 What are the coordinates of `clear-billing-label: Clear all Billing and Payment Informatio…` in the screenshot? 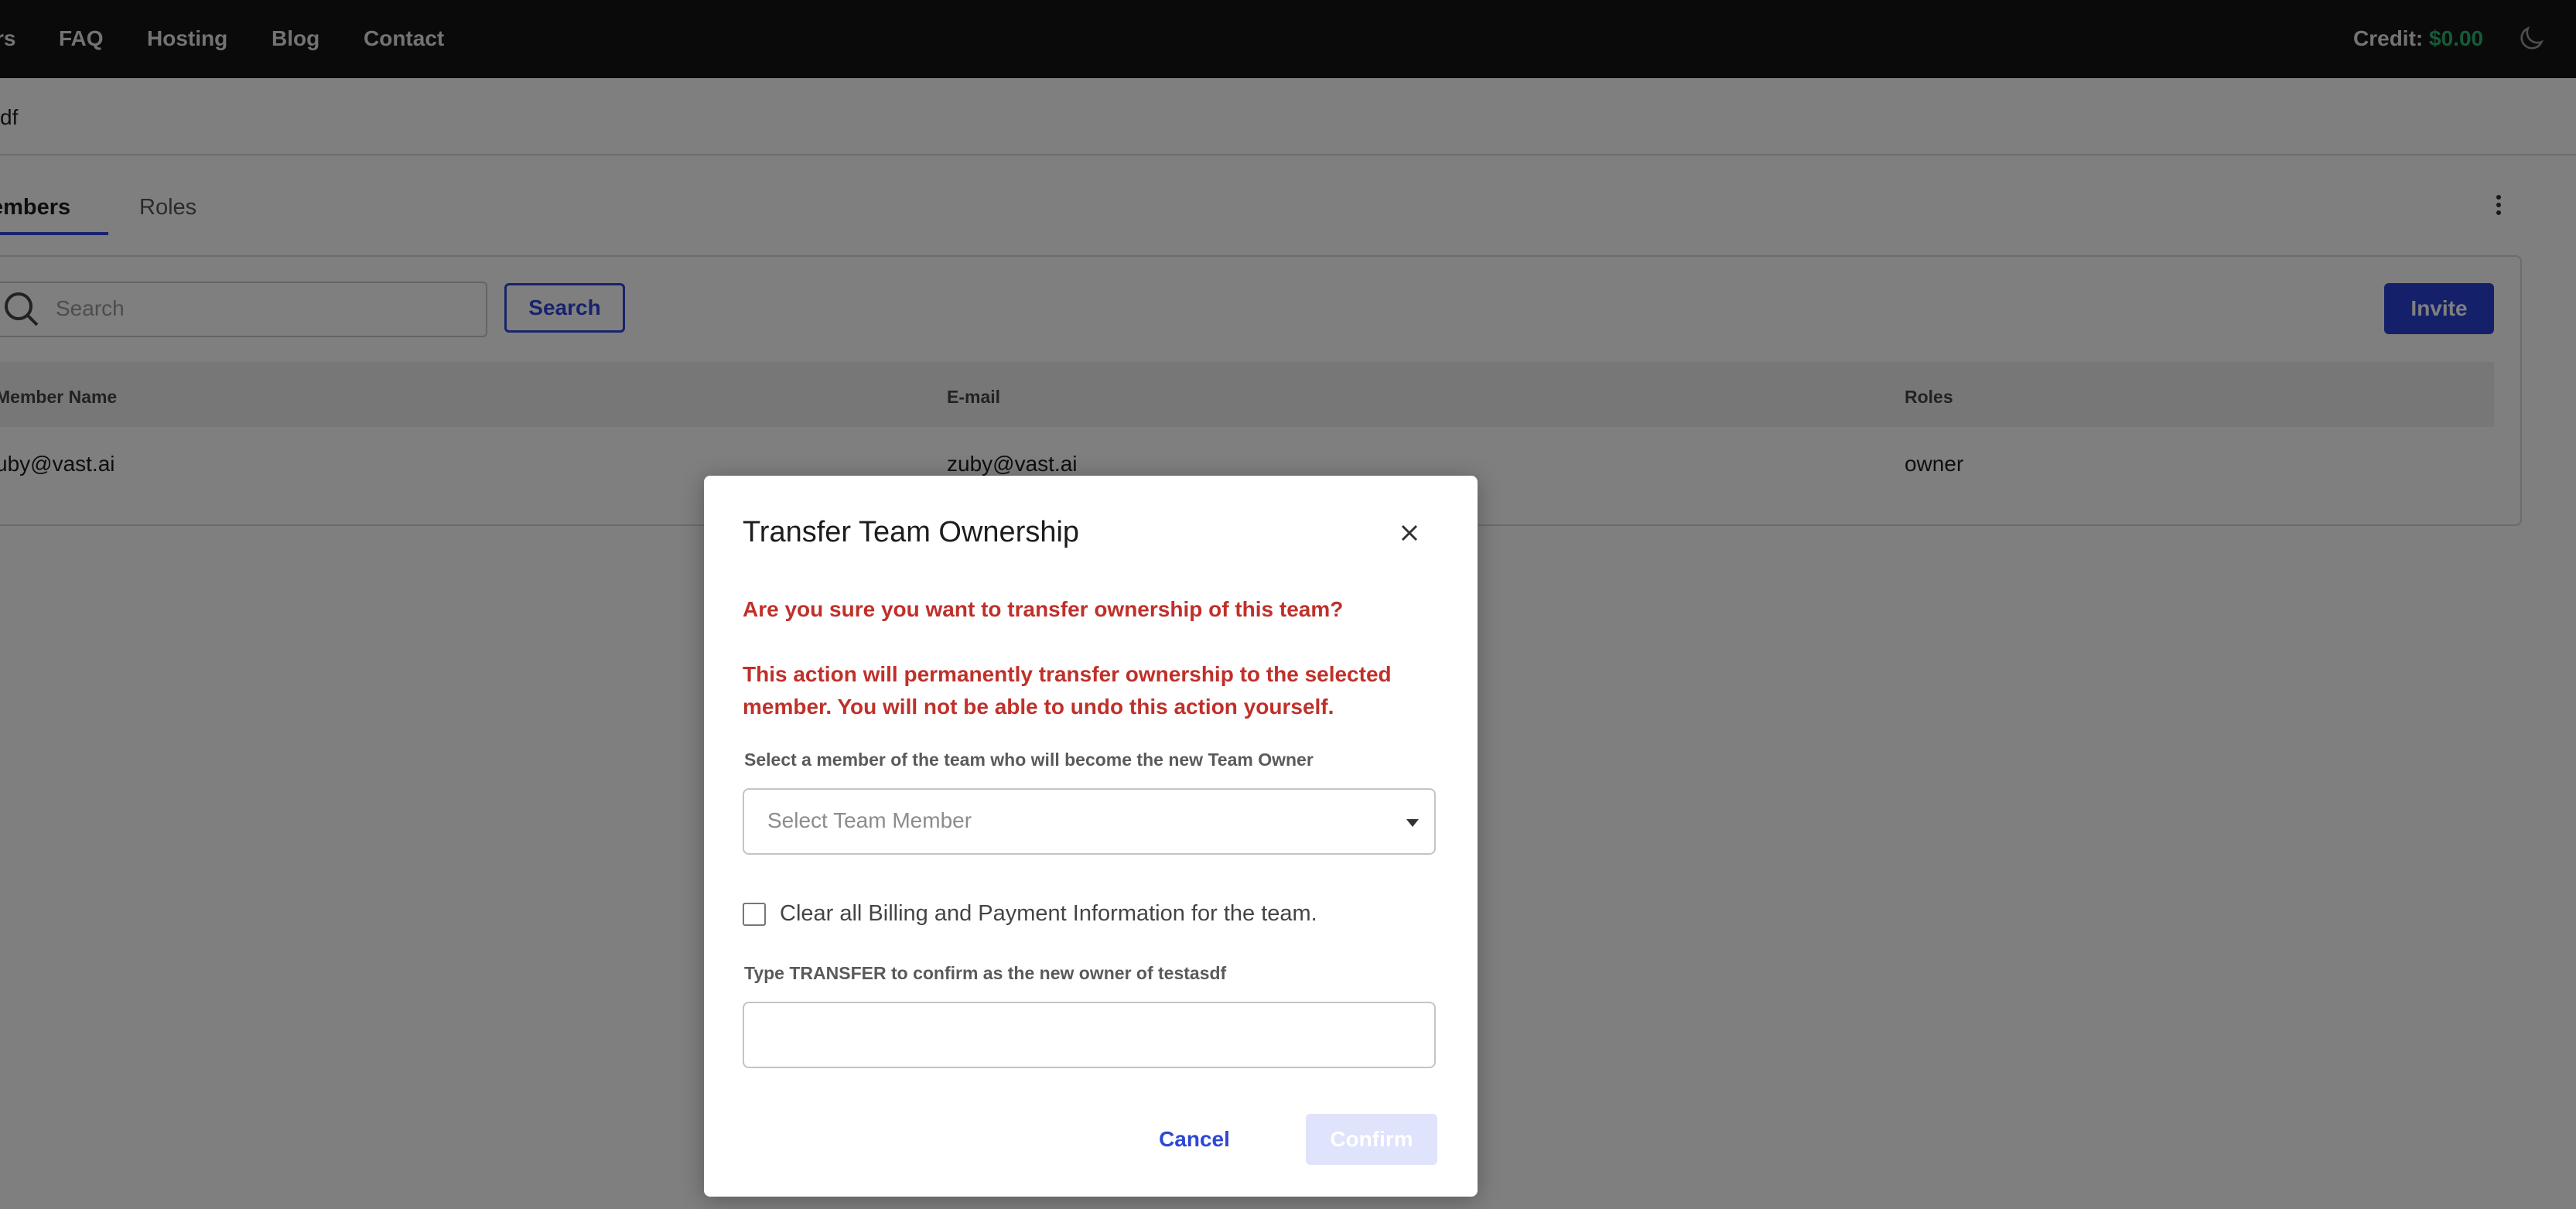 It's located at (1048, 914).